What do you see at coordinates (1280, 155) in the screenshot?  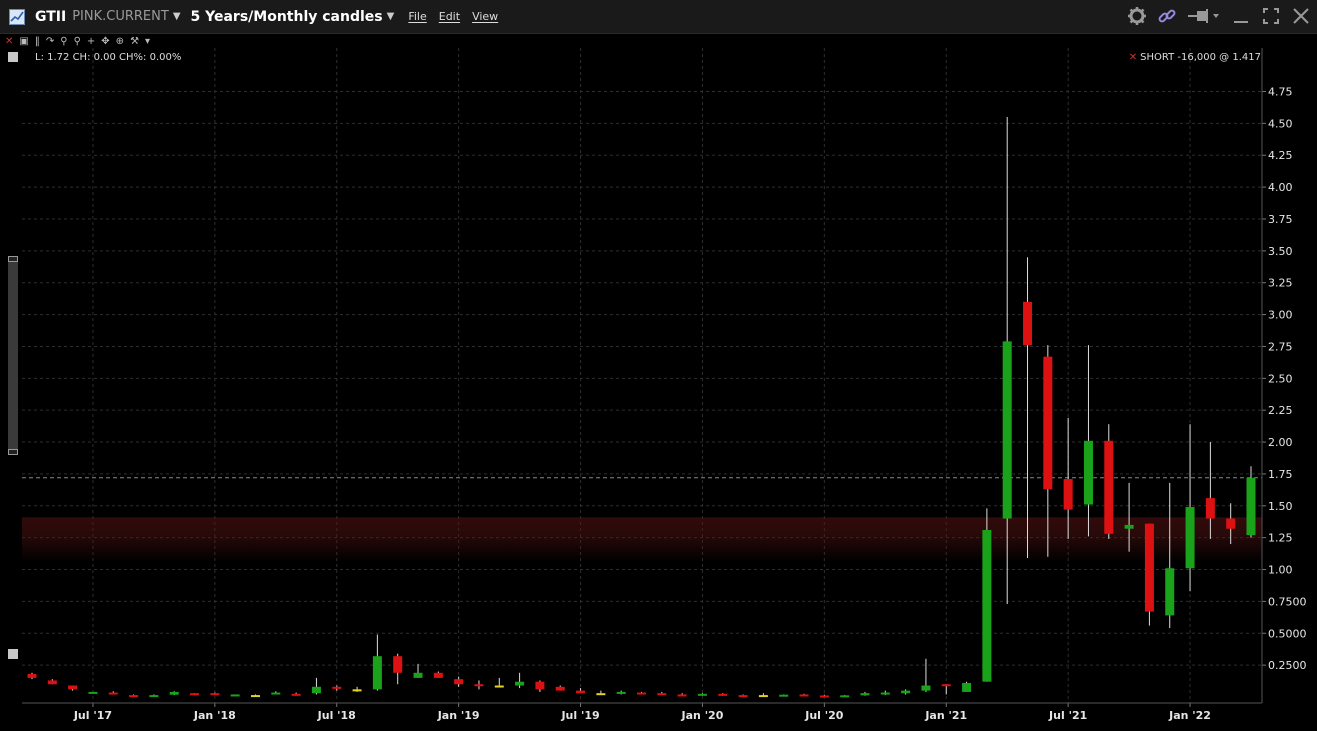 I see `y-tick-label: 4.25` at bounding box center [1280, 155].